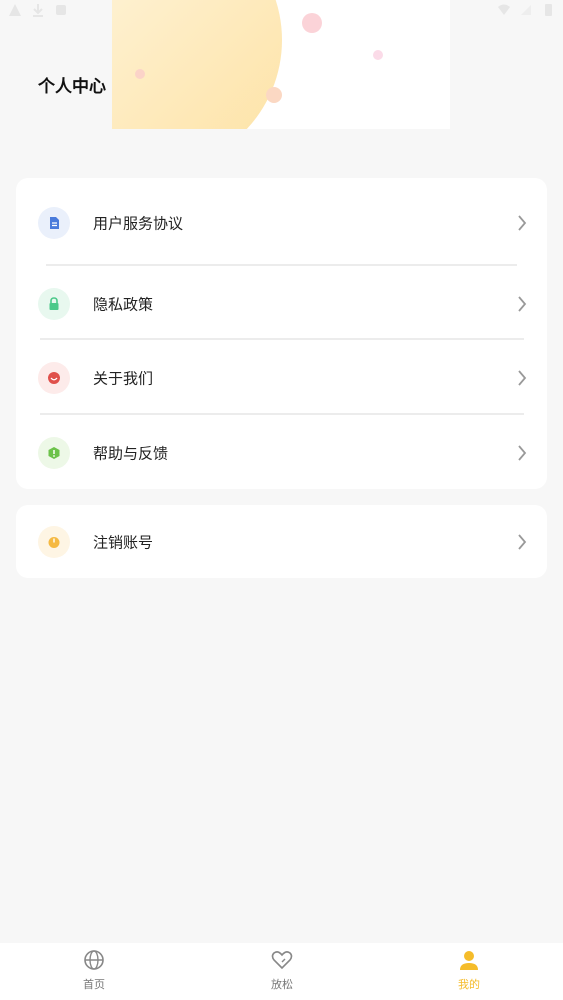  I want to click on menu-item-delete-account: 注销账号, so click(281, 542).